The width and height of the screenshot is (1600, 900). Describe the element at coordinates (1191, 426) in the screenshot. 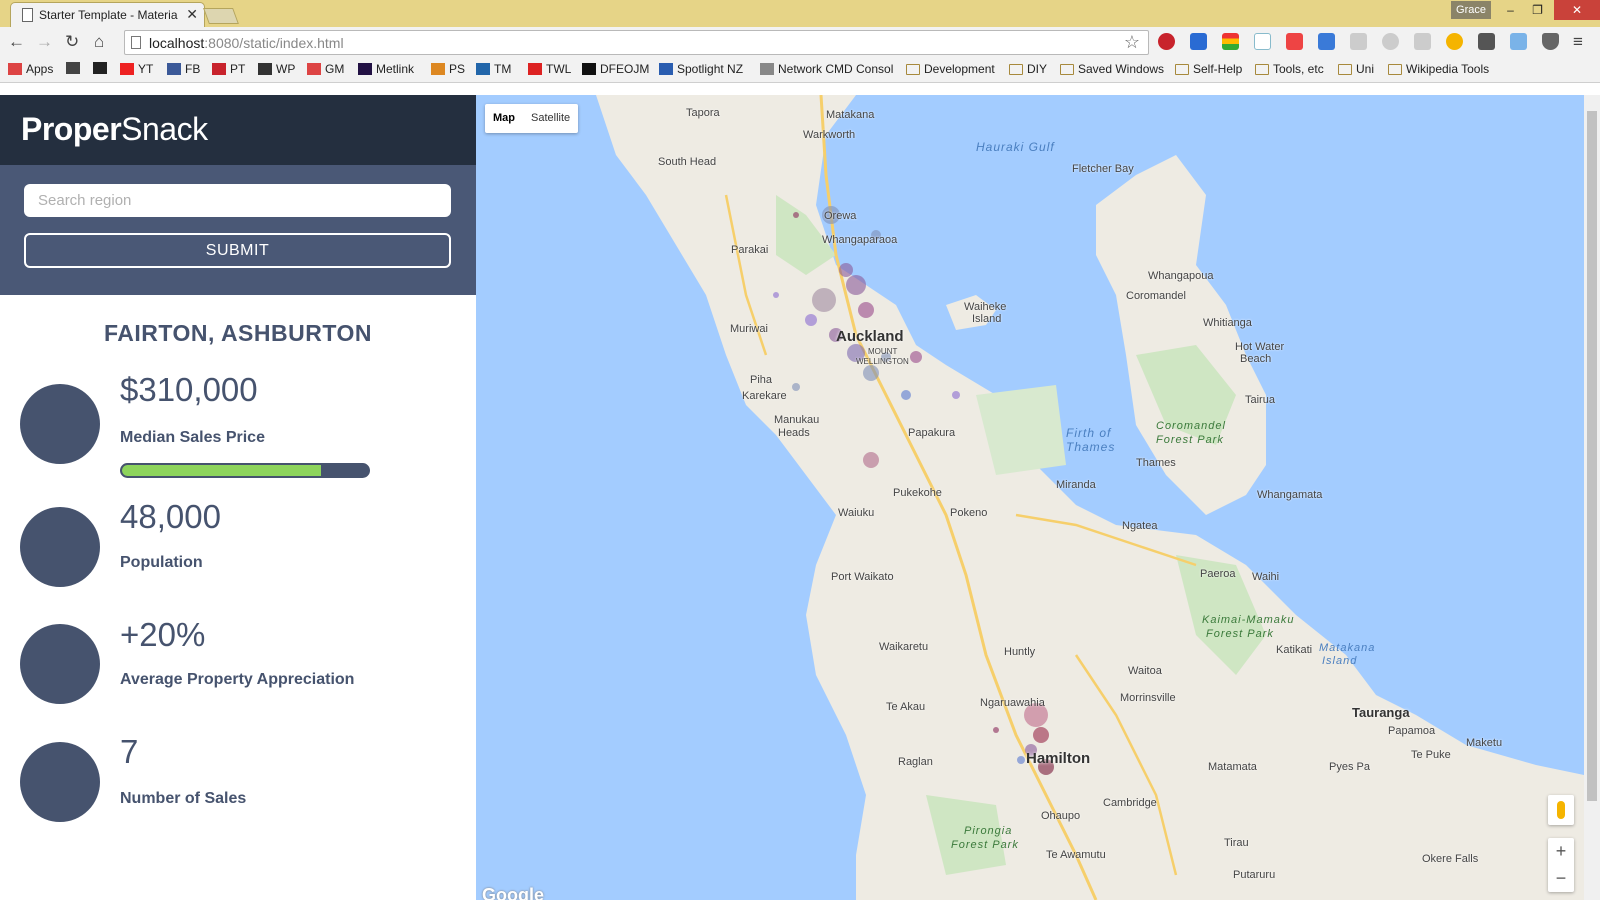

I see `map-label: Coromandel` at that location.